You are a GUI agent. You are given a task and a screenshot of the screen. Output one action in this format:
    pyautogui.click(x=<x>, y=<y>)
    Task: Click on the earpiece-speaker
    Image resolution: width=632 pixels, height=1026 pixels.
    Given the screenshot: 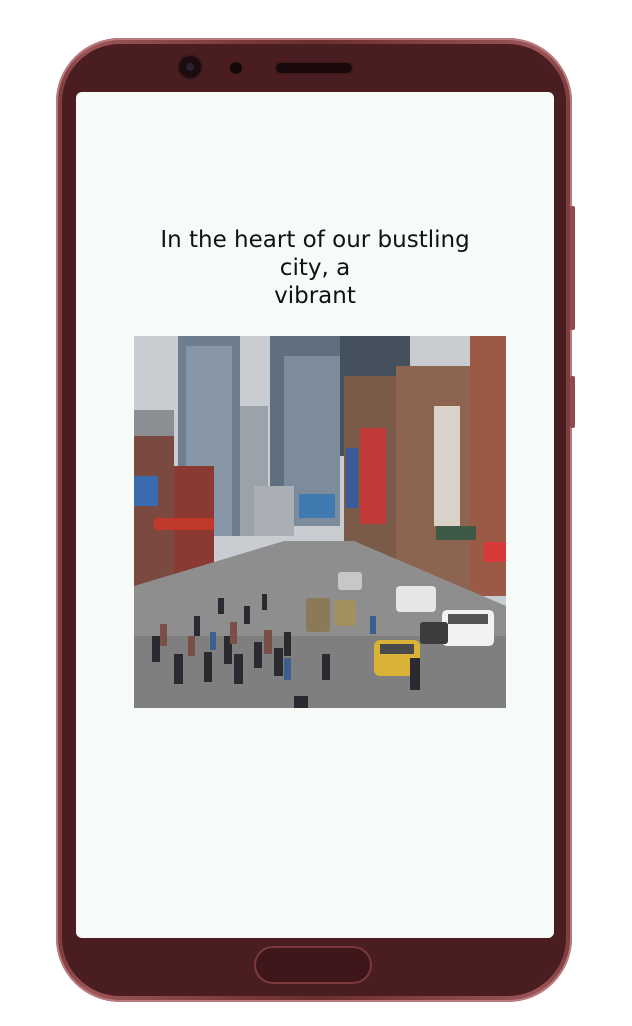 What is the action you would take?
    pyautogui.click(x=314, y=68)
    